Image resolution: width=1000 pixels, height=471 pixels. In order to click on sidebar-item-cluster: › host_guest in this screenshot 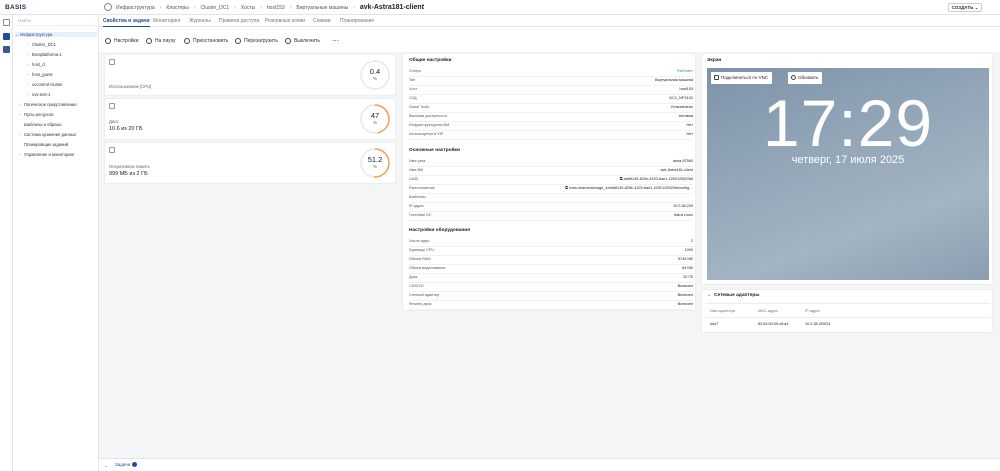, I will do `click(40, 74)`.